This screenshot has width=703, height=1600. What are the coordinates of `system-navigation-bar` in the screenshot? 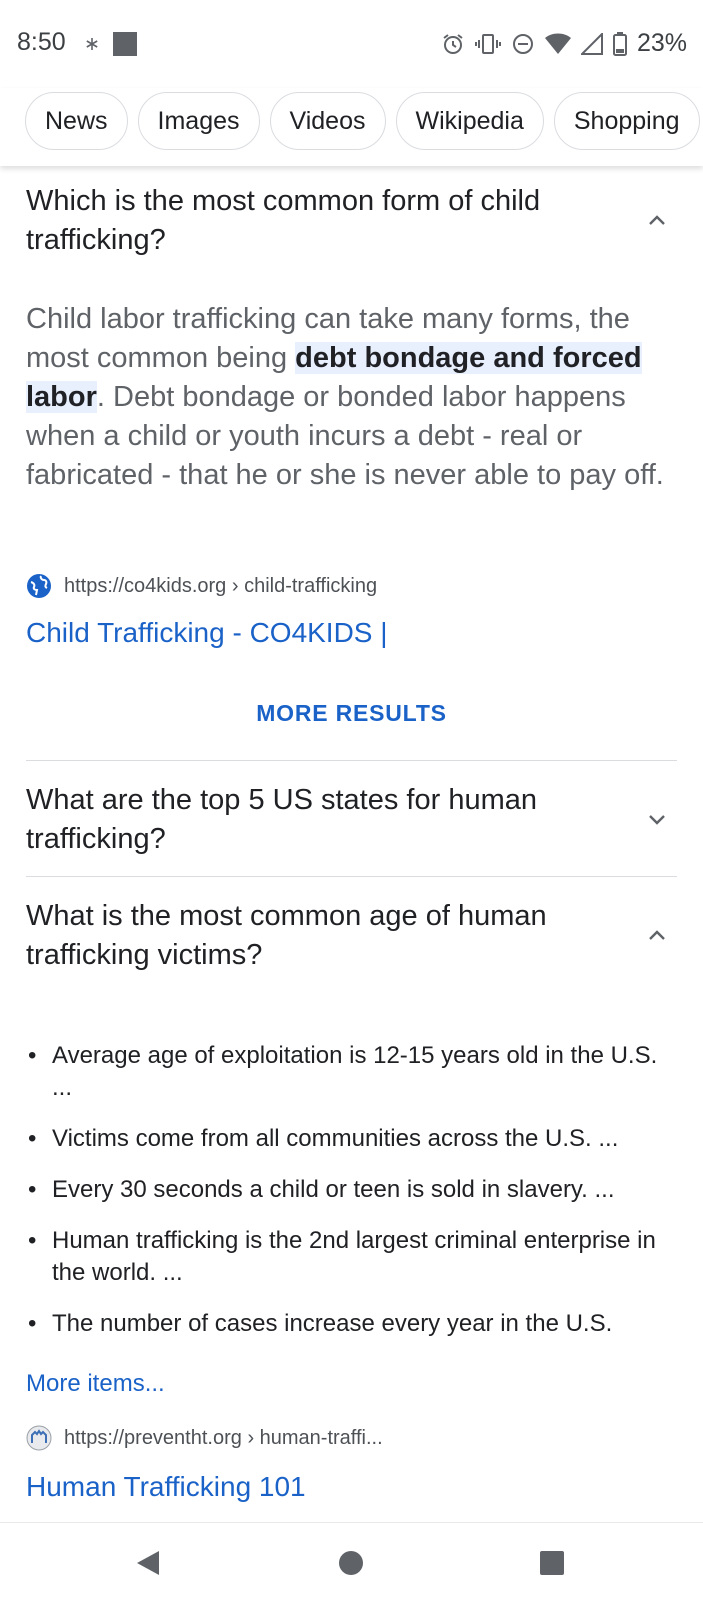 It's located at (351, 1561).